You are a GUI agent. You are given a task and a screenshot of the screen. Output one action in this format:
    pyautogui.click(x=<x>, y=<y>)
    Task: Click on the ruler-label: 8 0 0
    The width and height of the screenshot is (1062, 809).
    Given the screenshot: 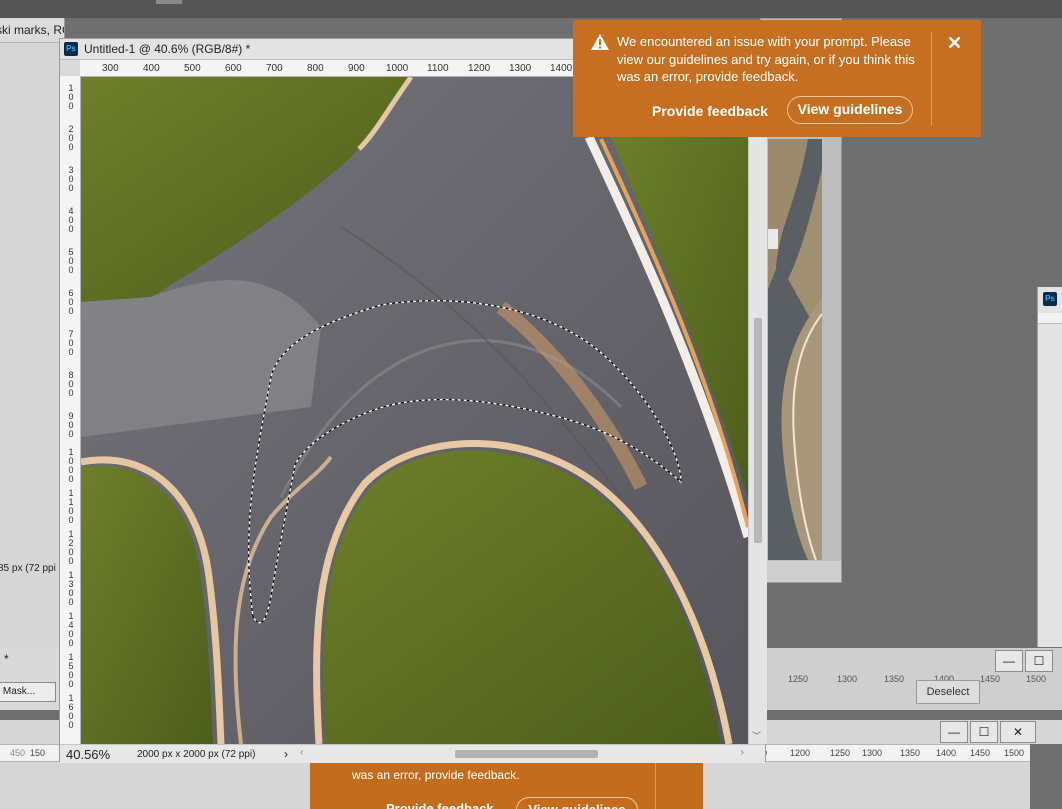 What is the action you would take?
    pyautogui.click(x=71, y=384)
    